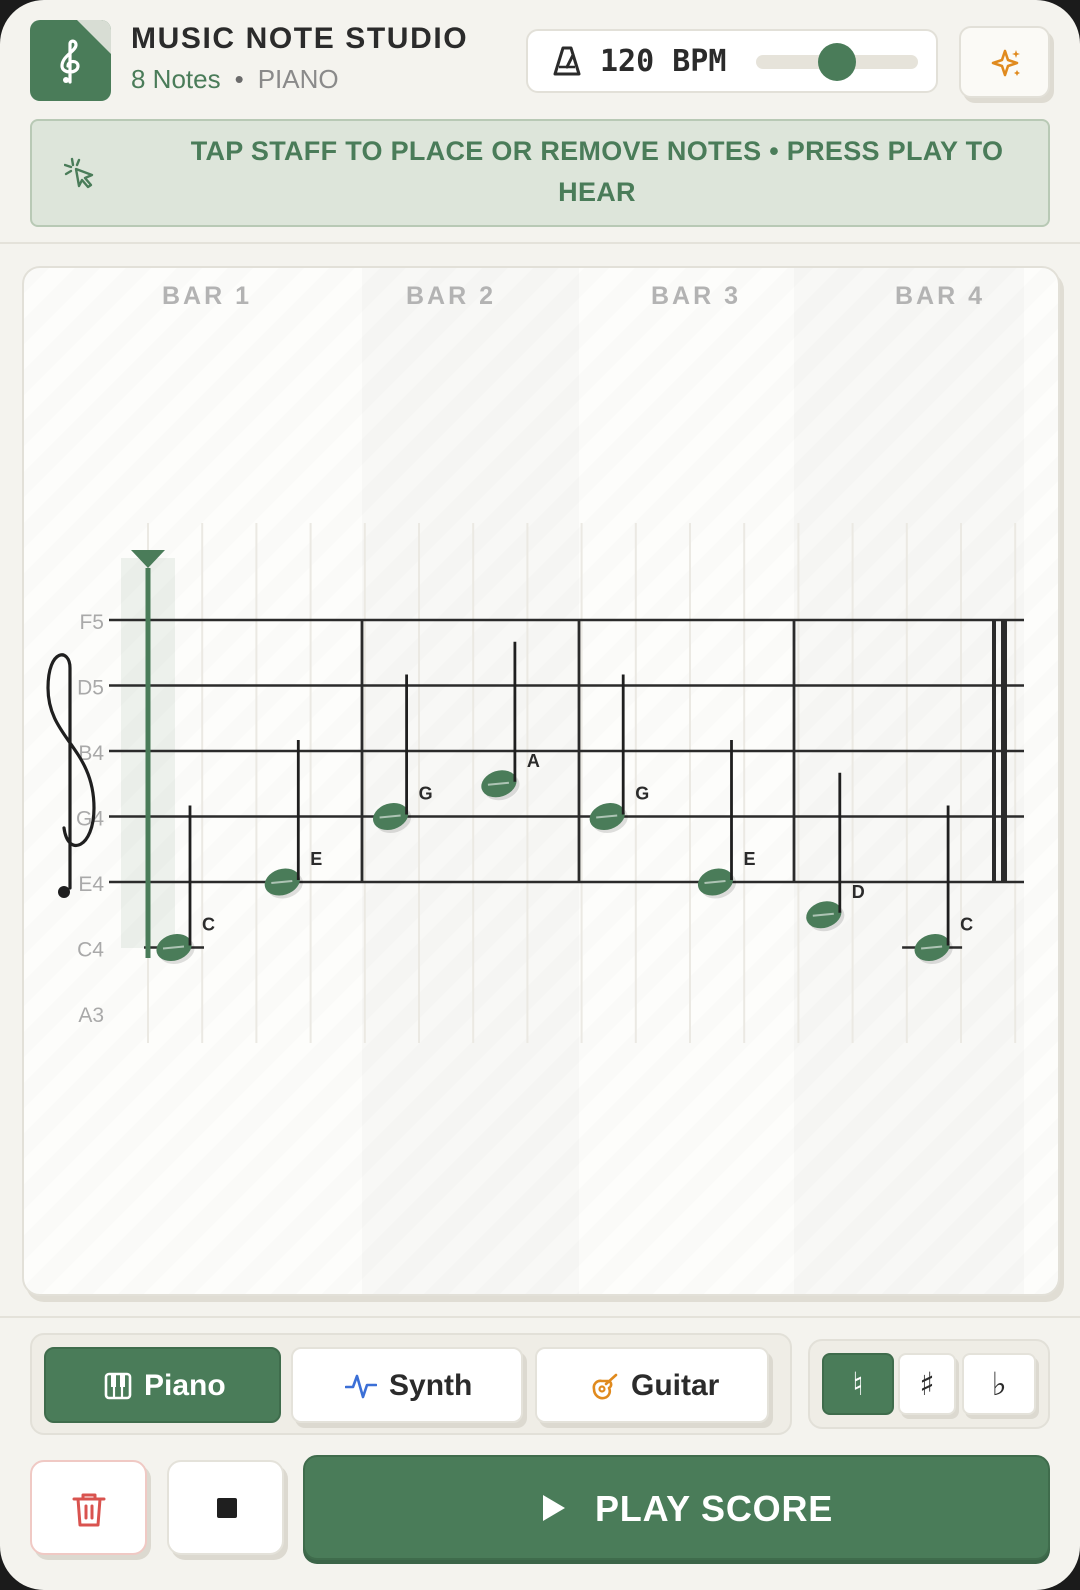  Describe the element at coordinates (90, 688) in the screenshot. I see `pitch-label: D5` at that location.